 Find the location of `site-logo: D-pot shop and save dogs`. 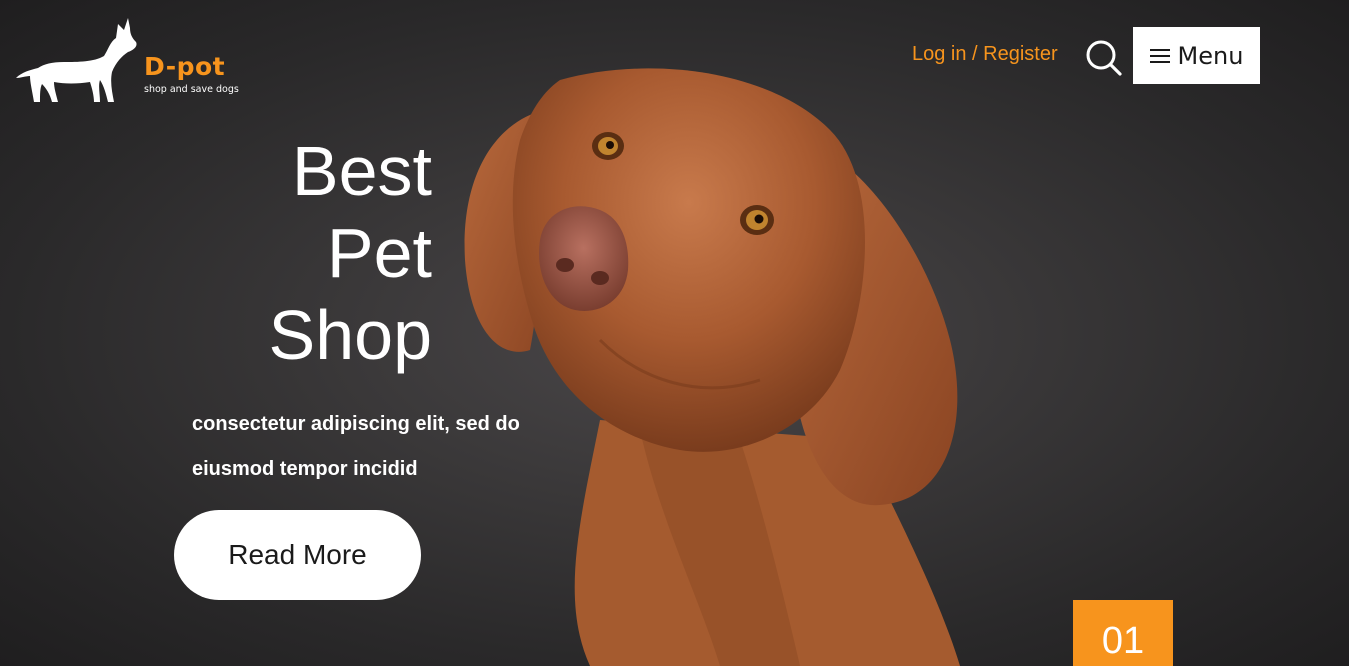

site-logo: D-pot shop and save dogs is located at coordinates (127, 61).